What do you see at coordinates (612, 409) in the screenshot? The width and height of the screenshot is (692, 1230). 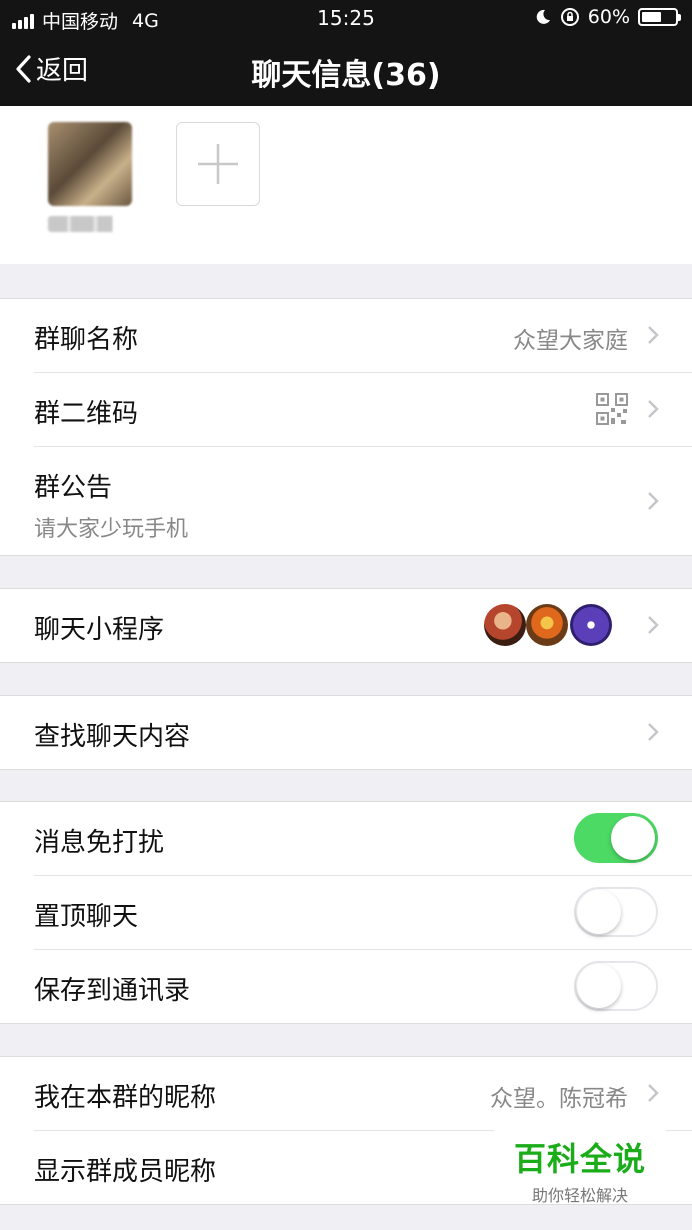 I see `qr-code-icon` at bounding box center [612, 409].